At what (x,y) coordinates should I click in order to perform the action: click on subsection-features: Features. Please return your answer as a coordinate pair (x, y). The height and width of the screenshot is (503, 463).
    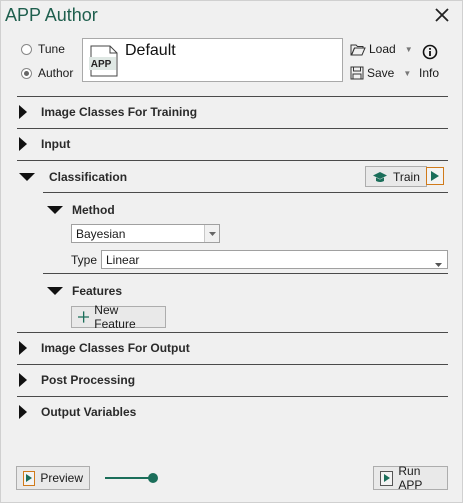
    Looking at the image, I should click on (84, 291).